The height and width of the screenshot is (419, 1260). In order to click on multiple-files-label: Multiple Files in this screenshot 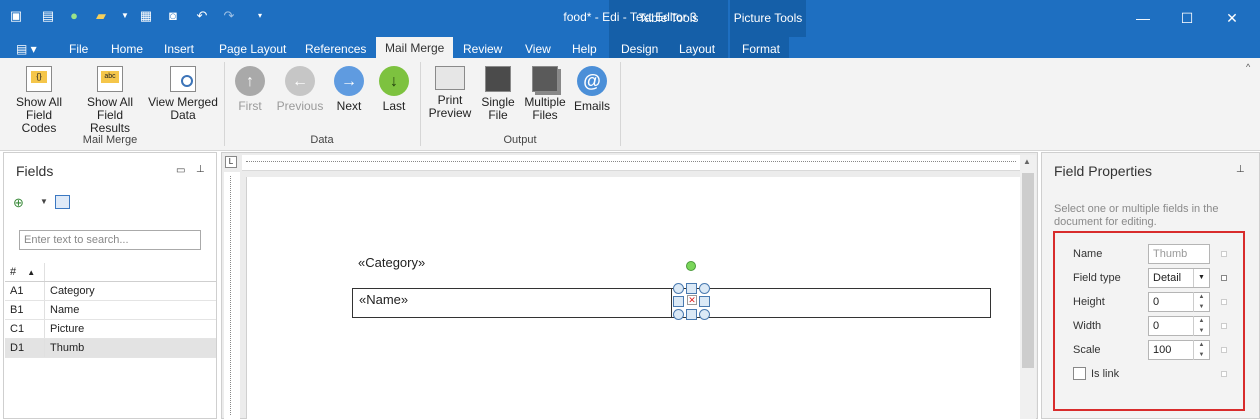, I will do `click(545, 108)`.